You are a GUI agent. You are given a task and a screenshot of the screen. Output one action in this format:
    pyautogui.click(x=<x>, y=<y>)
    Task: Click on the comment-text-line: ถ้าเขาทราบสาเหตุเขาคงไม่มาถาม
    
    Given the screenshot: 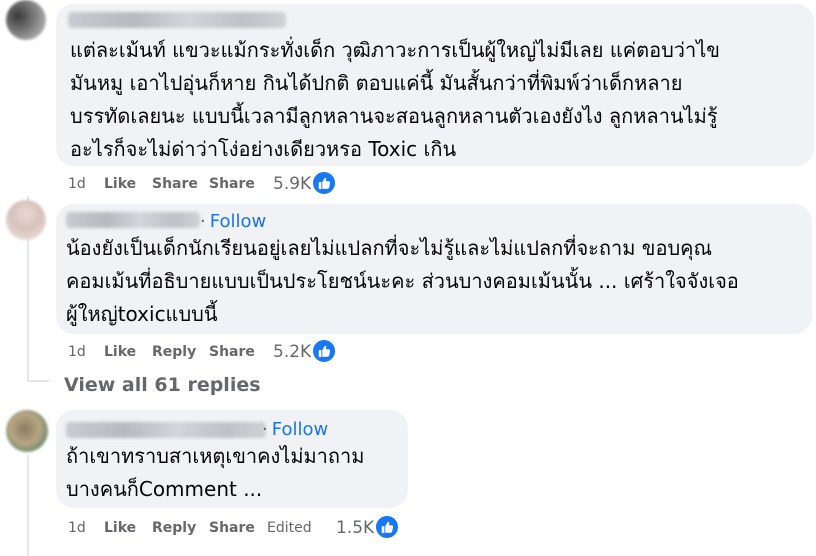 What is the action you would take?
    pyautogui.click(x=215, y=456)
    